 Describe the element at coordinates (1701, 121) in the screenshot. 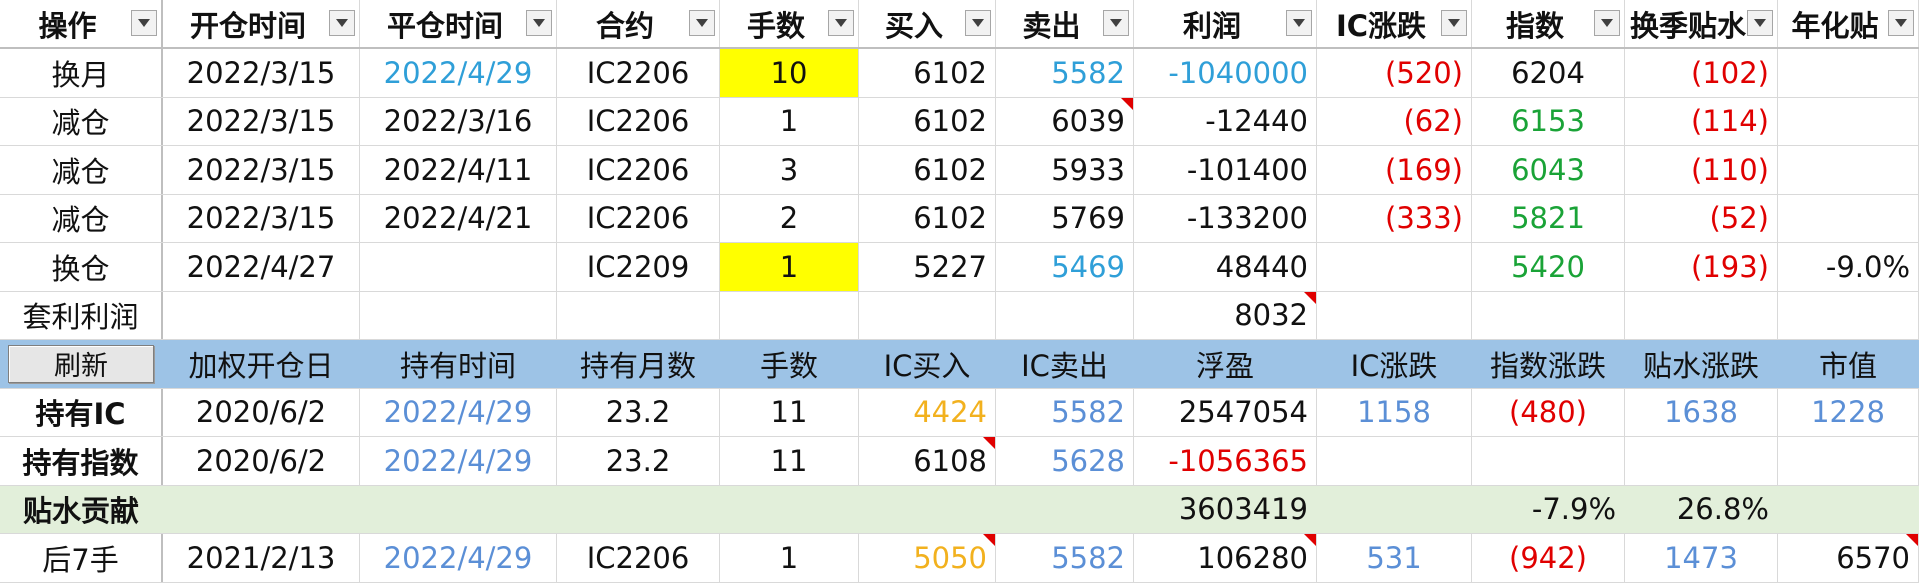

I see `cell-swap-discount: (114)` at that location.